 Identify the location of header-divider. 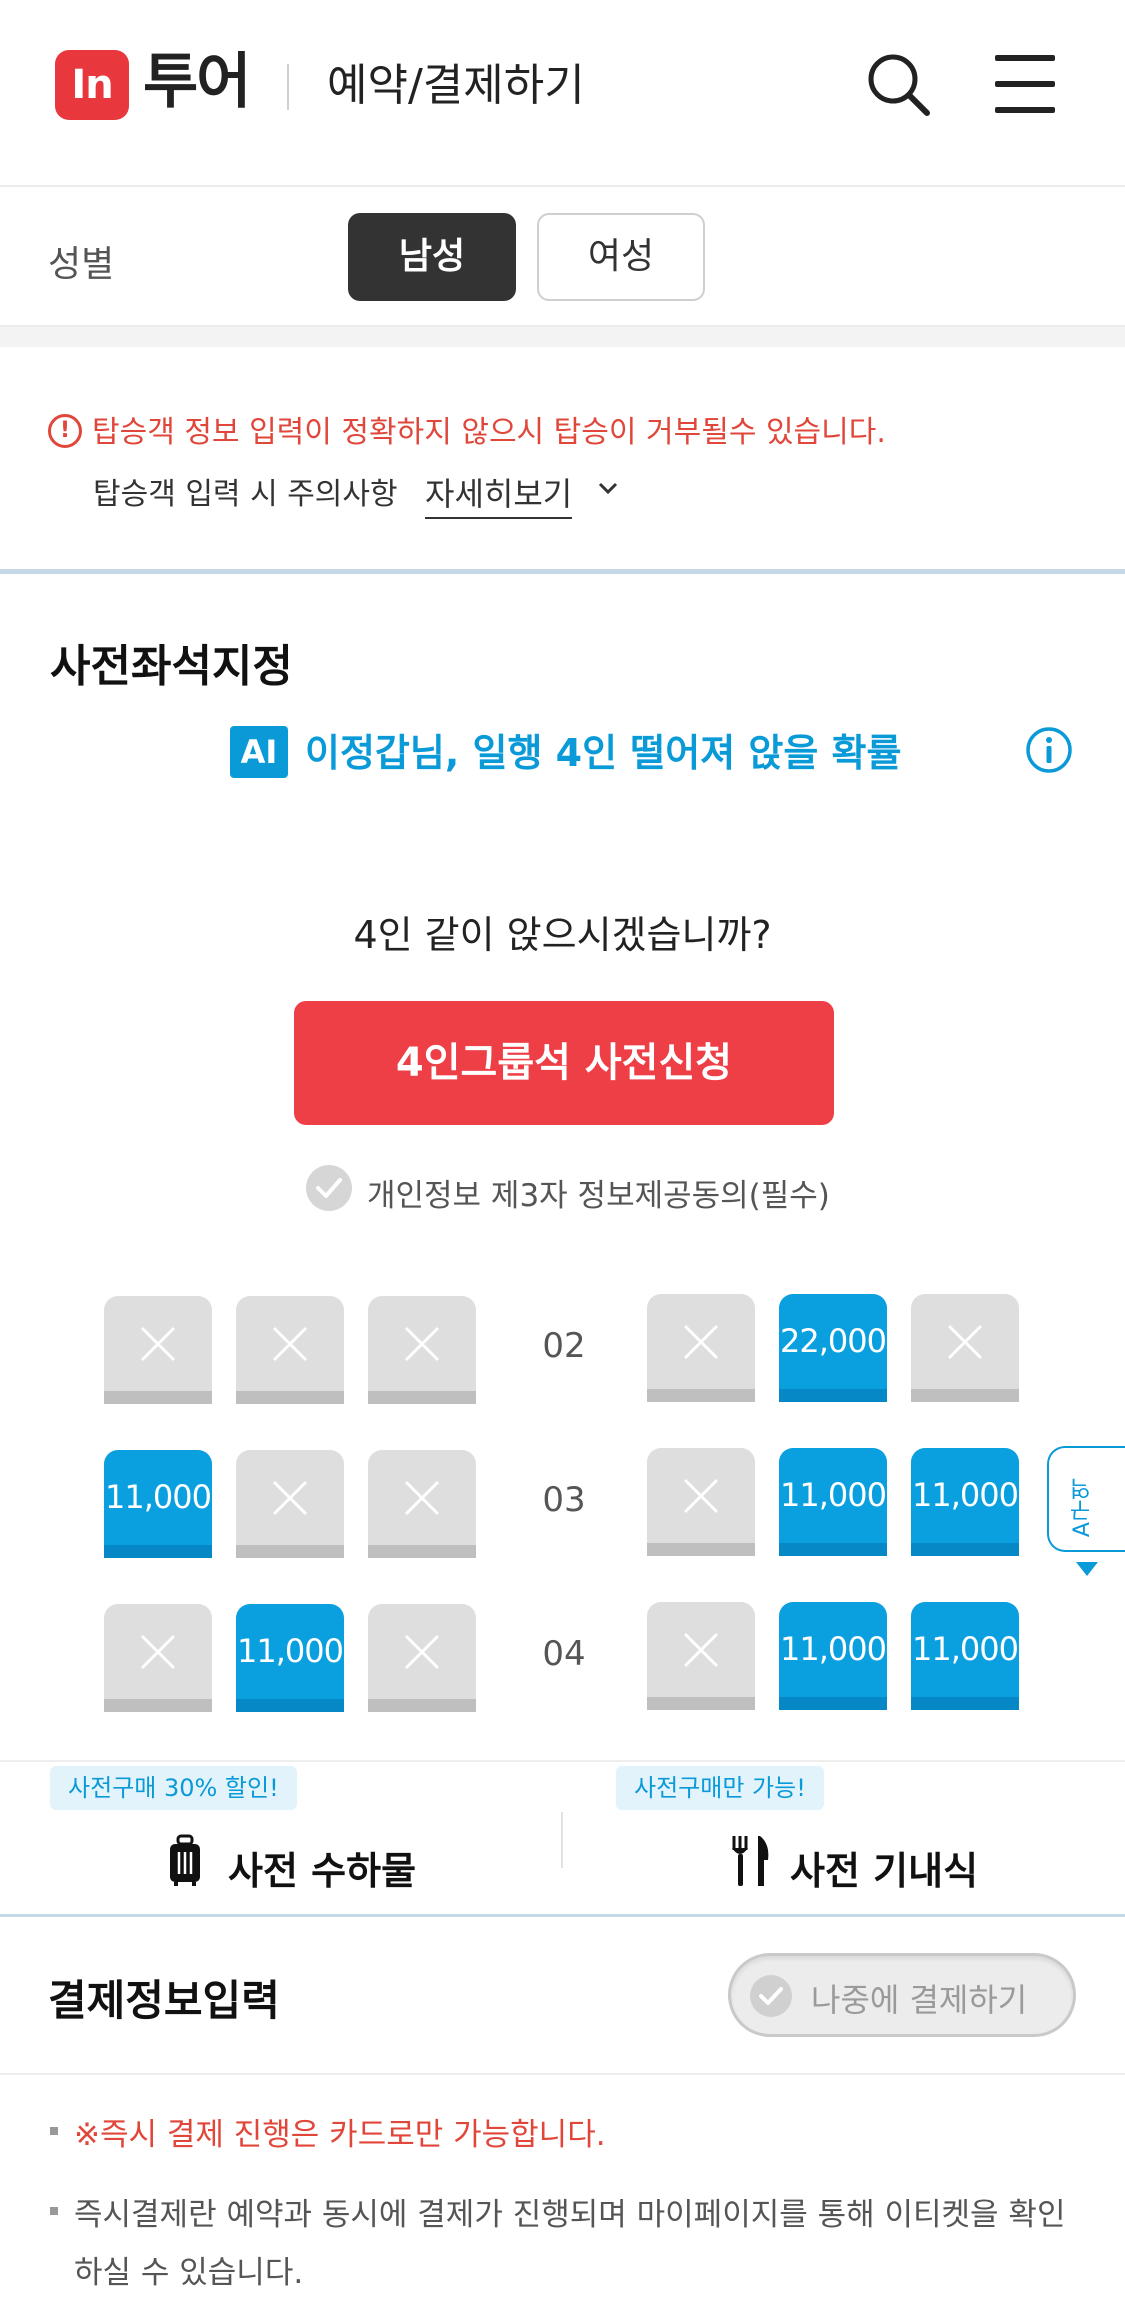
(288, 87).